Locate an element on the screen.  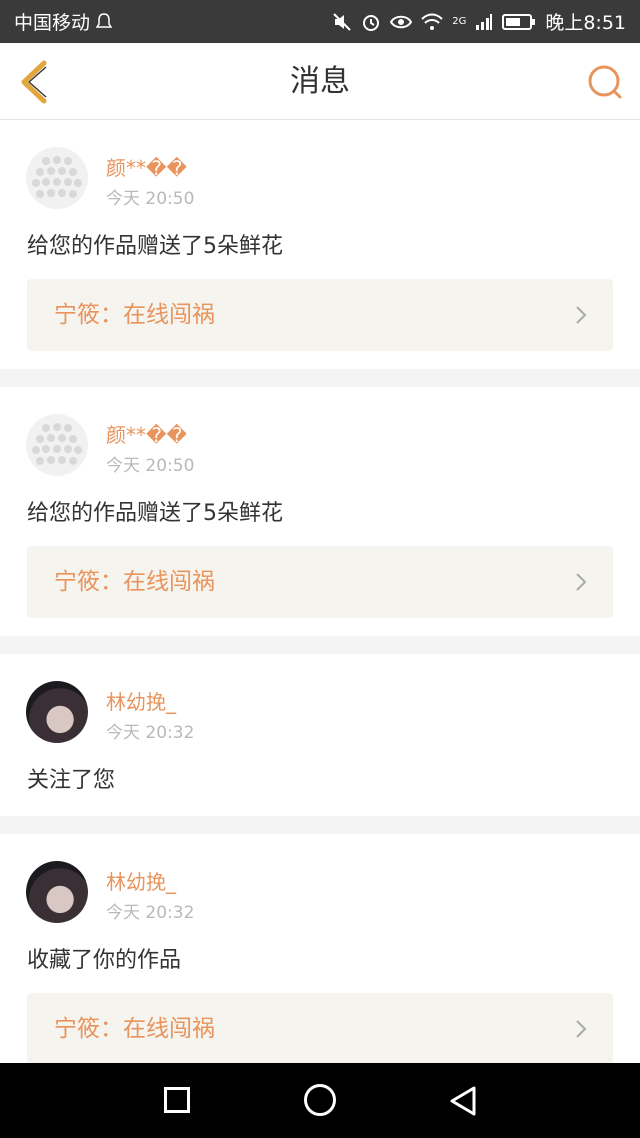
system-back-button is located at coordinates (463, 1101).